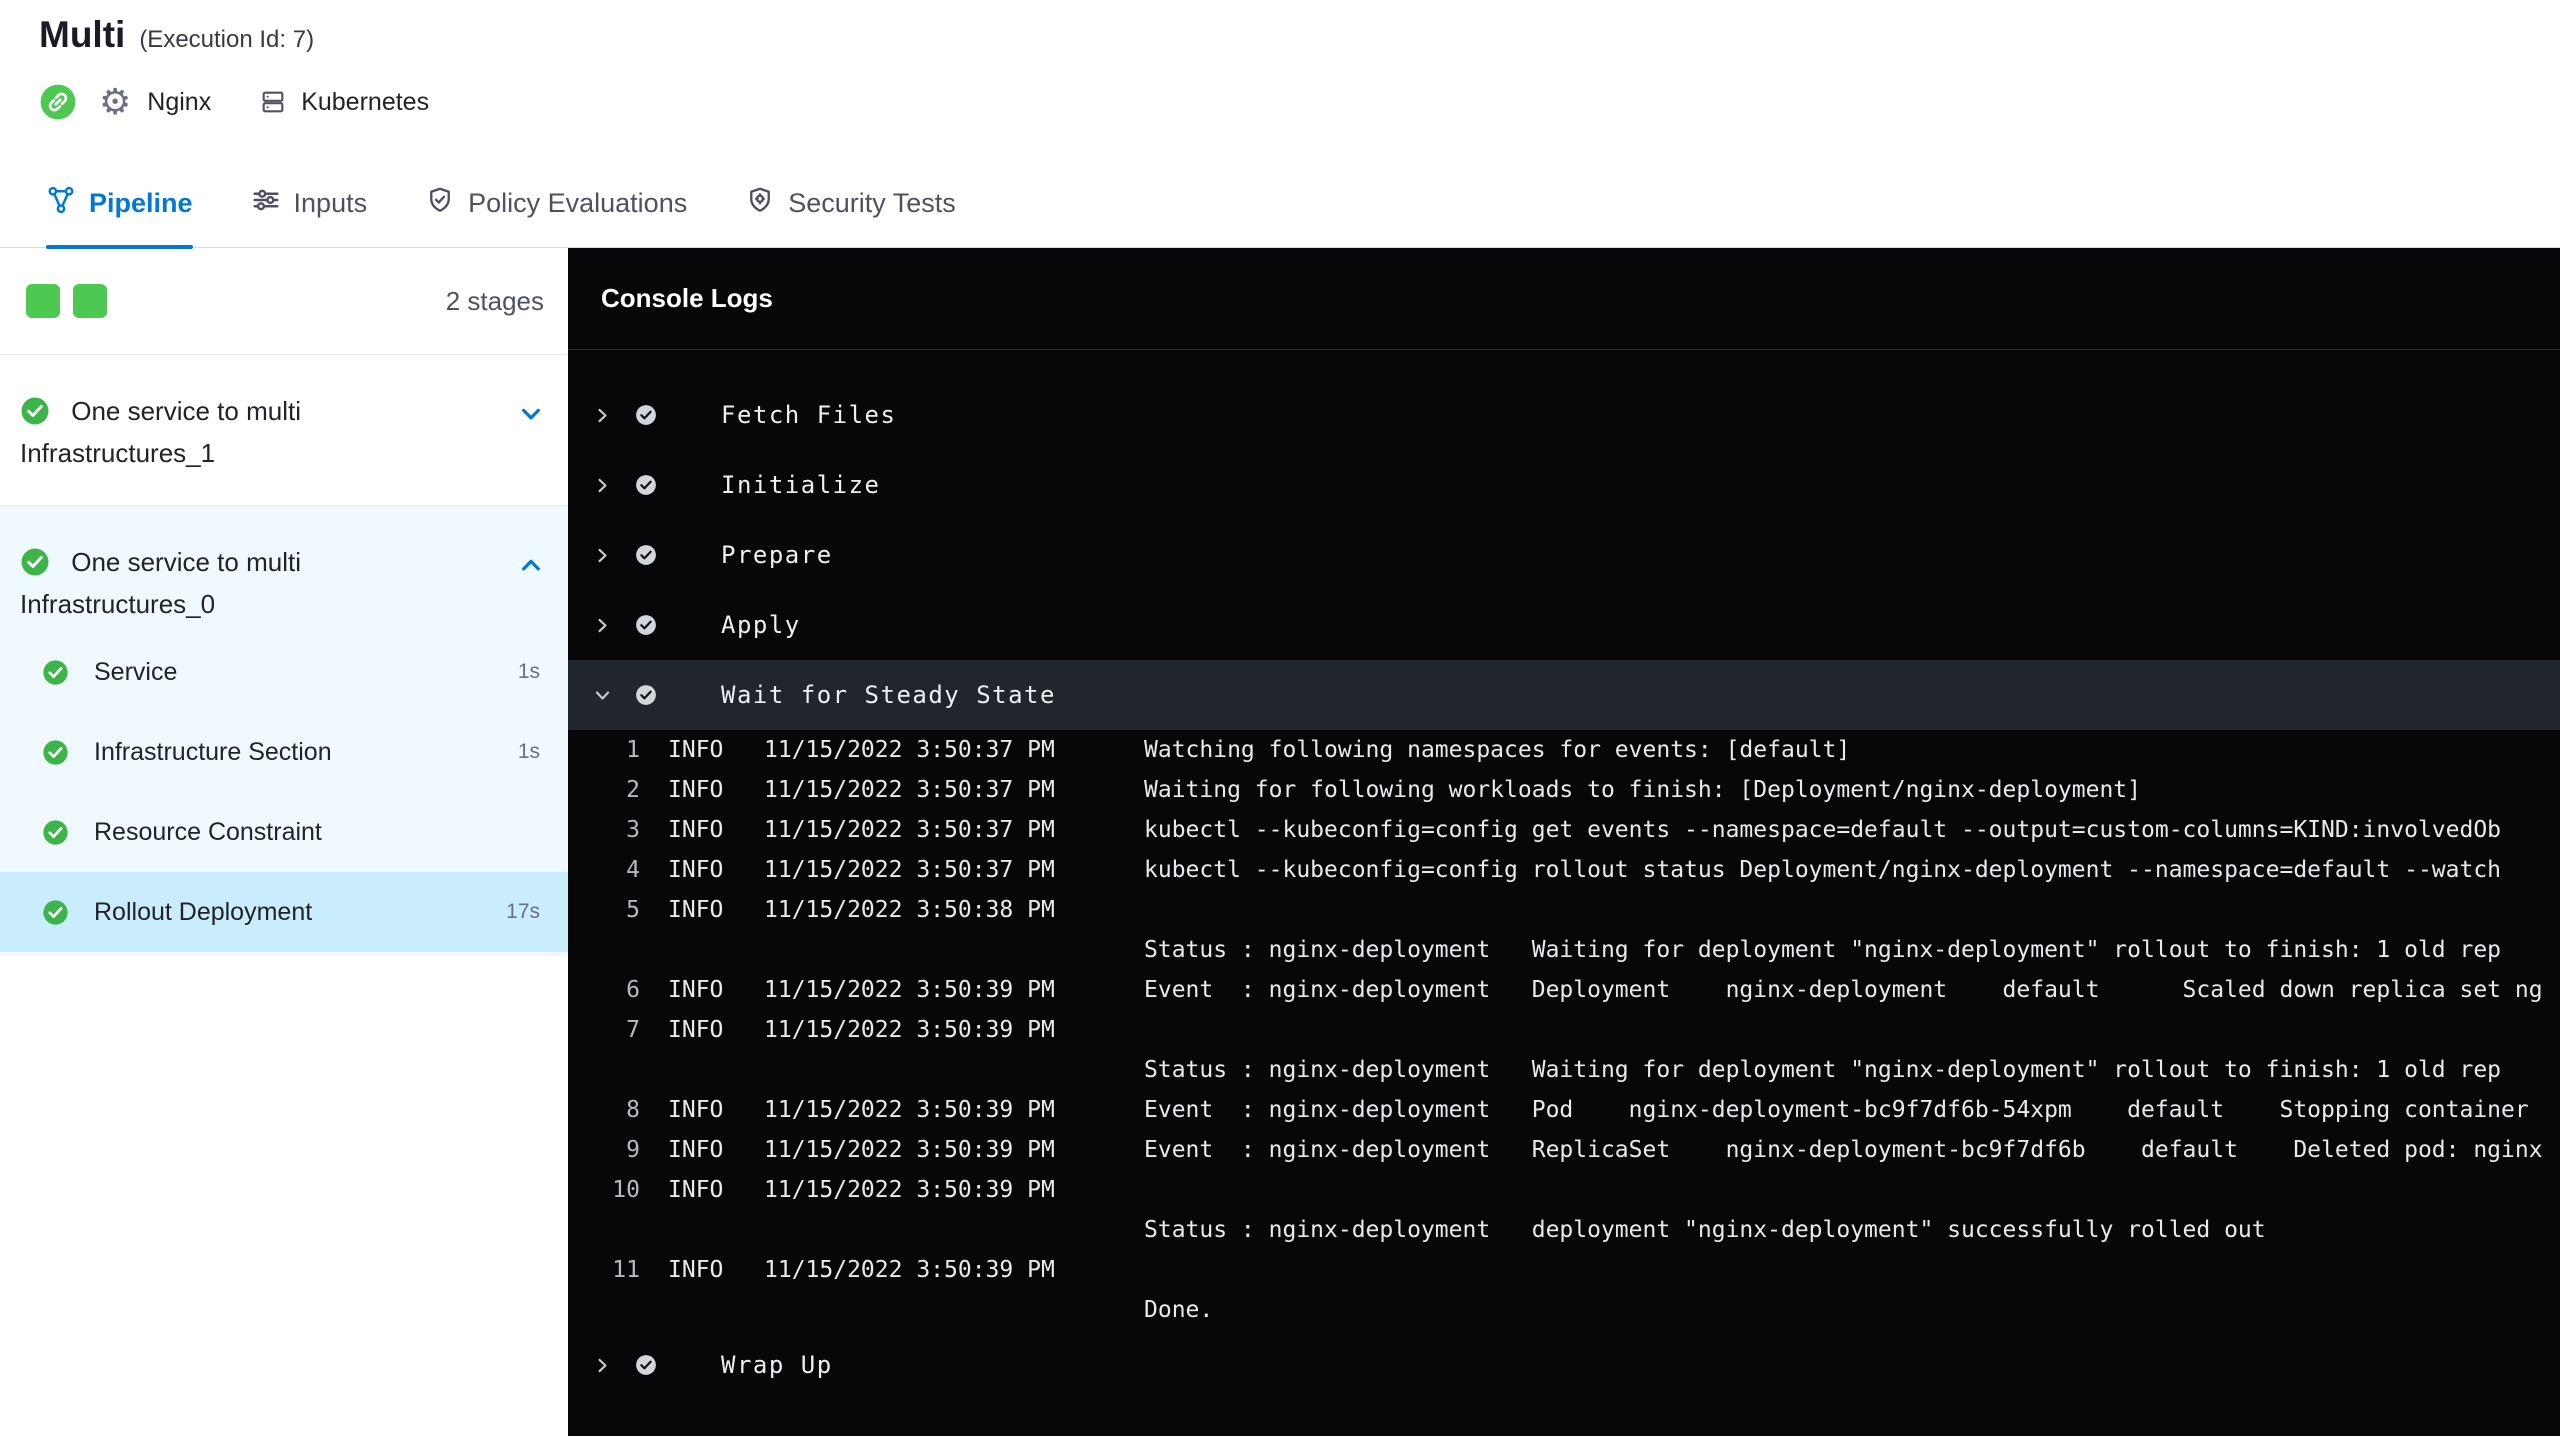  I want to click on stage-name: One service to multi Infrastructures_1, so click(160, 432).